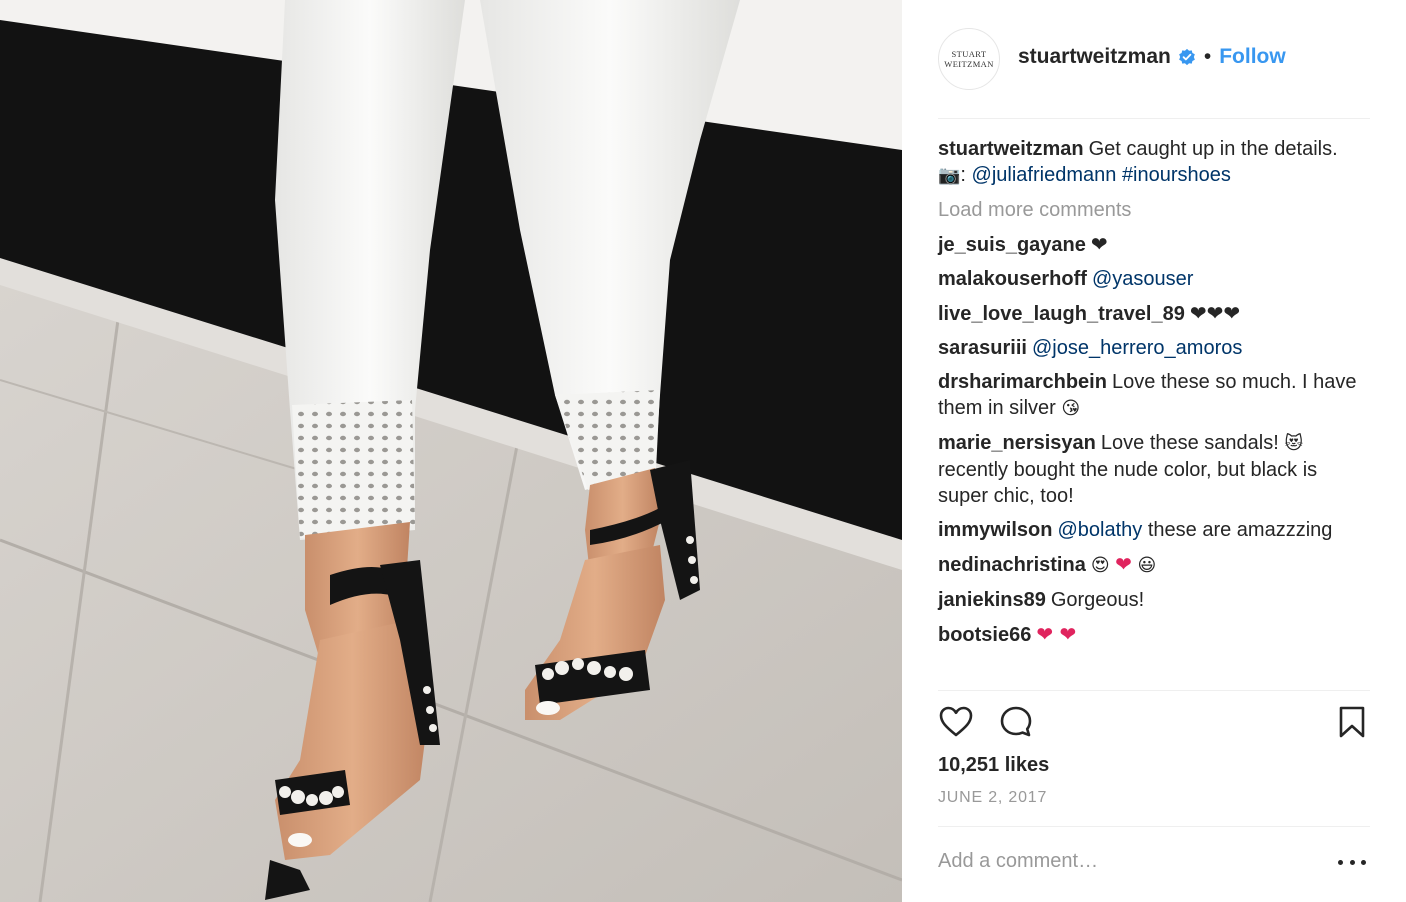  I want to click on heart-eyes-cat-emoji: 😻, so click(1294, 443).